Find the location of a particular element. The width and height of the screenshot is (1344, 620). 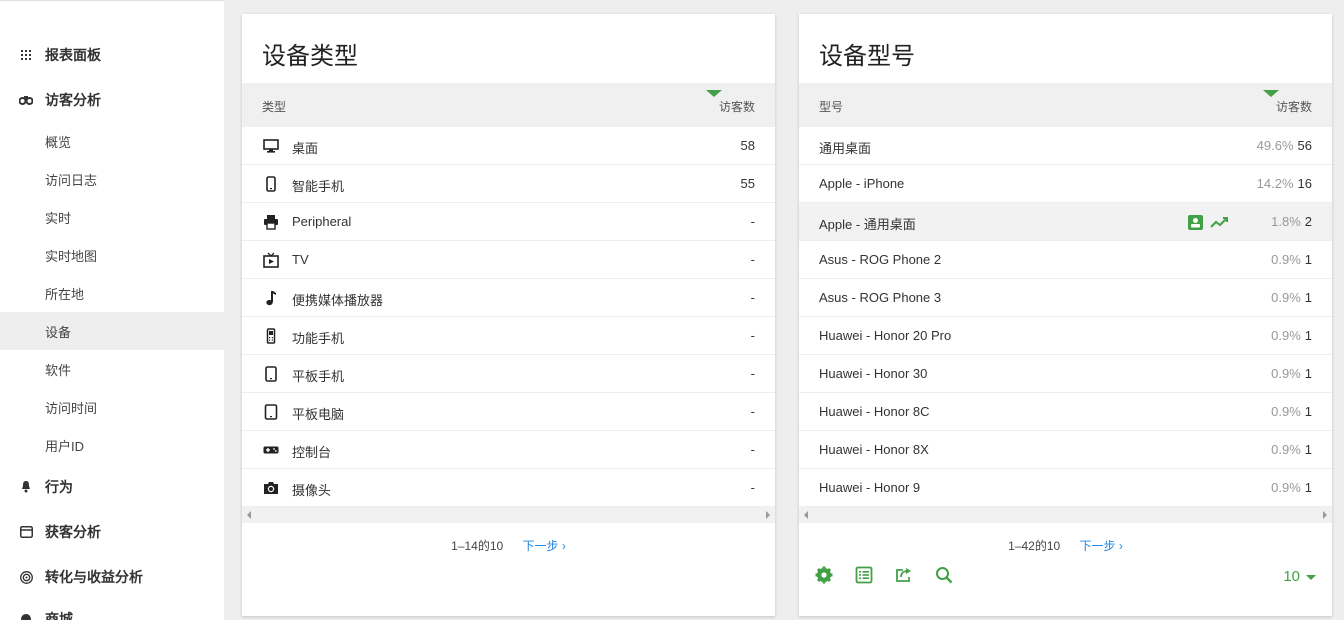

sidebar-item-realtime-map: 实时地图 is located at coordinates (112, 255).